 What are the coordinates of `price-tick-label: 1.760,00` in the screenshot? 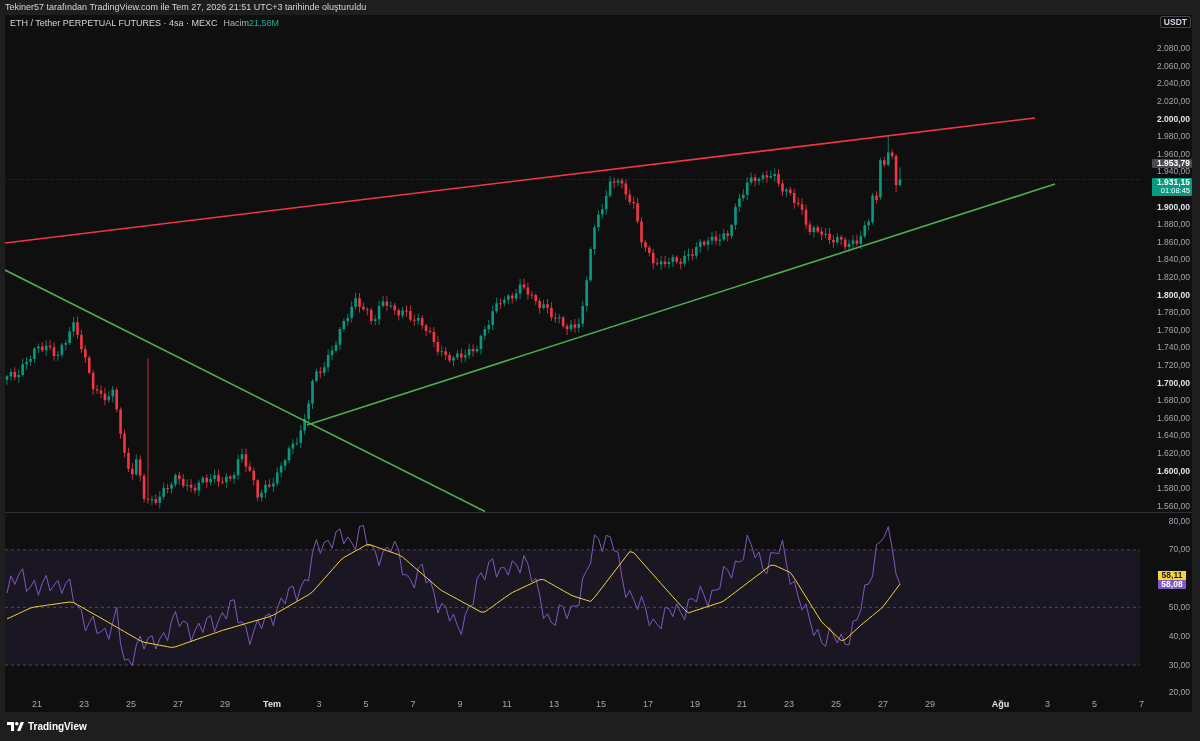 It's located at (1173, 330).